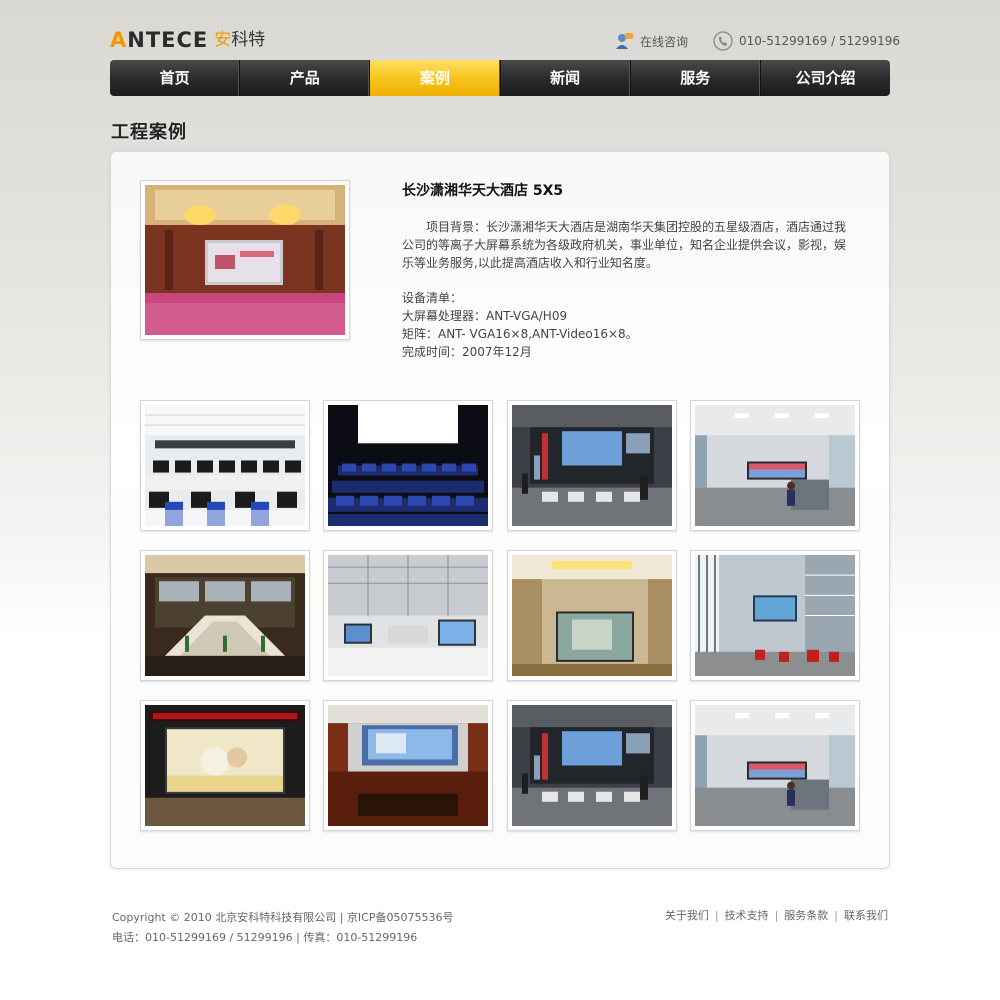 The height and width of the screenshot is (1000, 1000). Describe the element at coordinates (175, 78) in the screenshot. I see `nav-item-home: 首页` at that location.